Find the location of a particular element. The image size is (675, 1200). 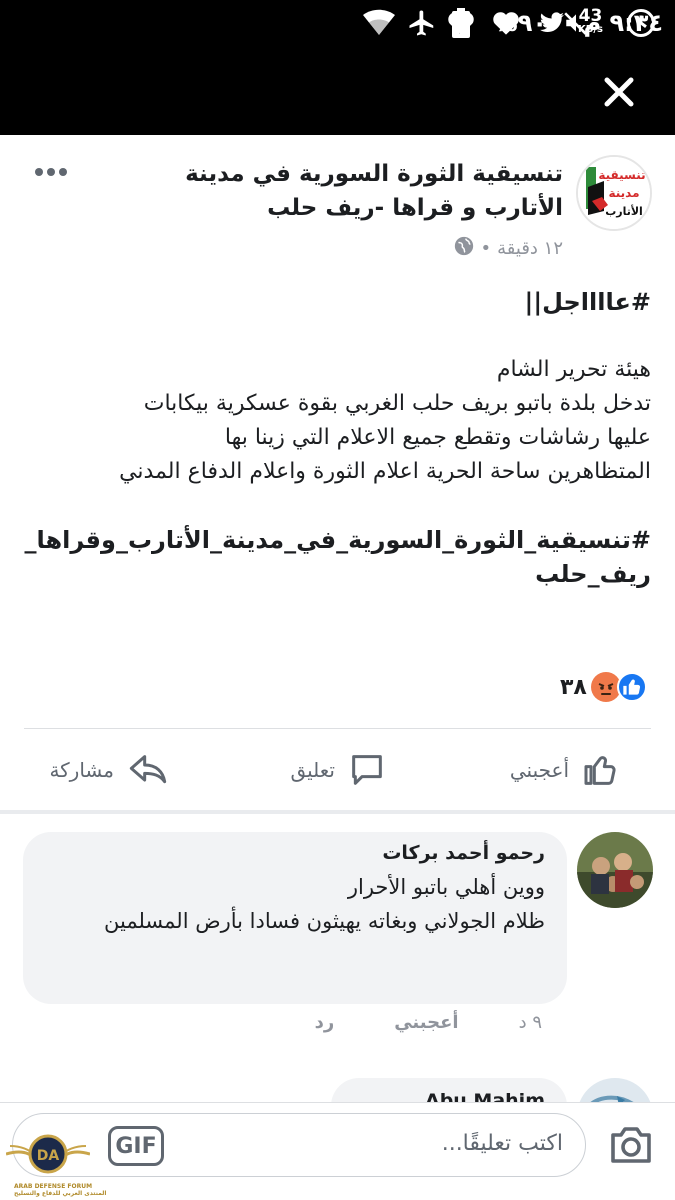

share-label: مشاركة is located at coordinates (81, 770).